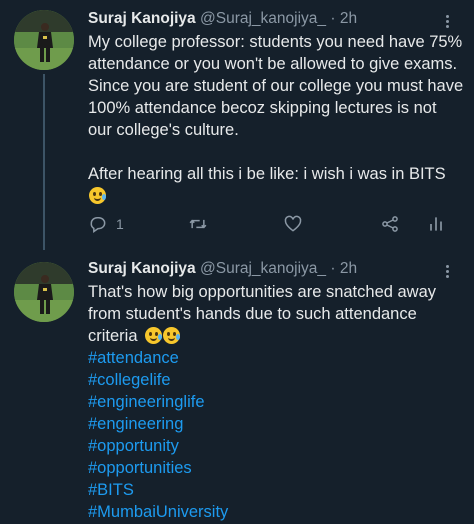 Image resolution: width=474 pixels, height=524 pixels. I want to click on hashtag-link: #collegelife, so click(276, 380).